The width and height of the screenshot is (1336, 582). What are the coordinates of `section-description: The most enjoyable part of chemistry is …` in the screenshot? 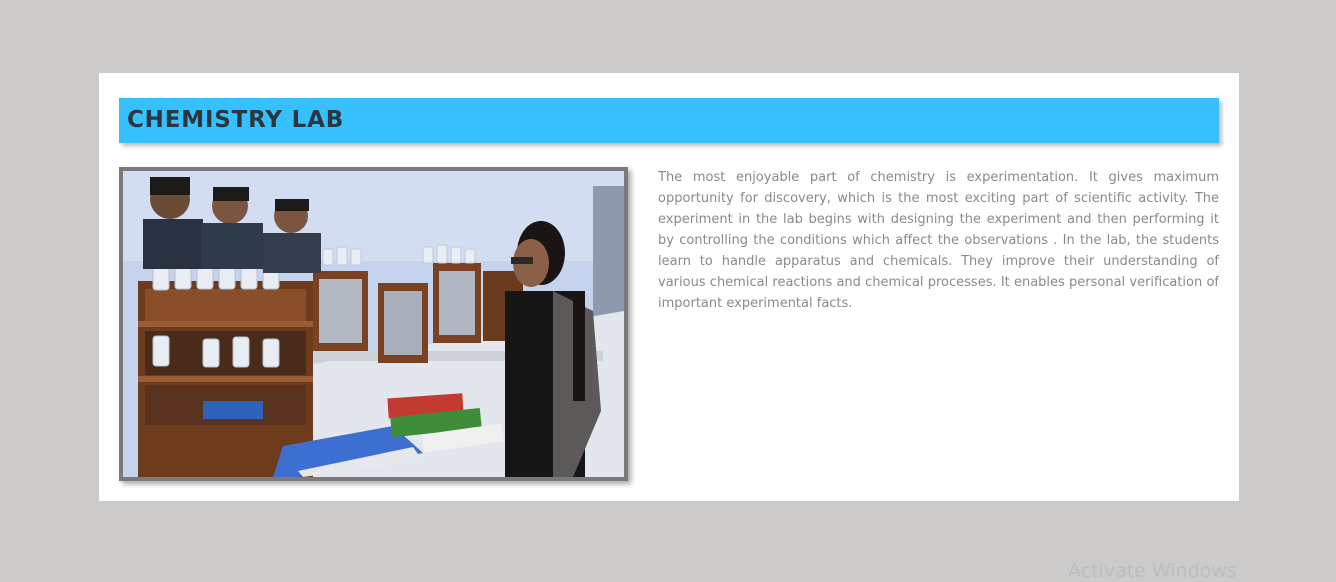 It's located at (938, 240).